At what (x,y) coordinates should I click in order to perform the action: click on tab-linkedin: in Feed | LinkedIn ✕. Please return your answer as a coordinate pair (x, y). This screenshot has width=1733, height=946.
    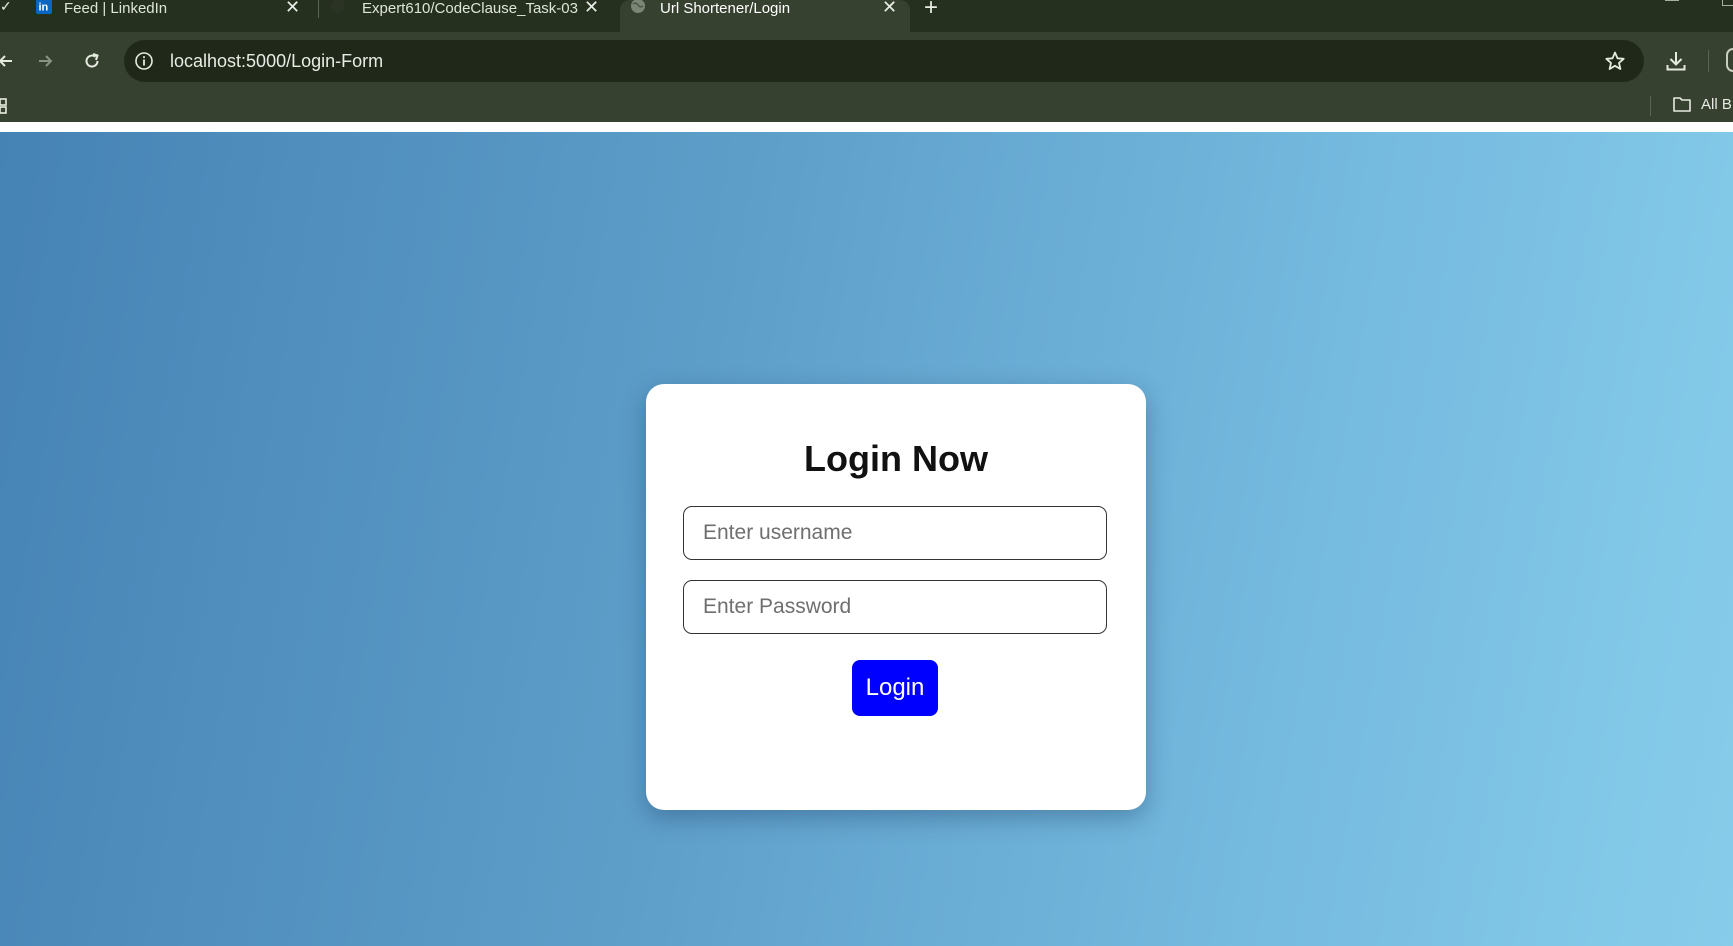
    Looking at the image, I should click on (155, 16).